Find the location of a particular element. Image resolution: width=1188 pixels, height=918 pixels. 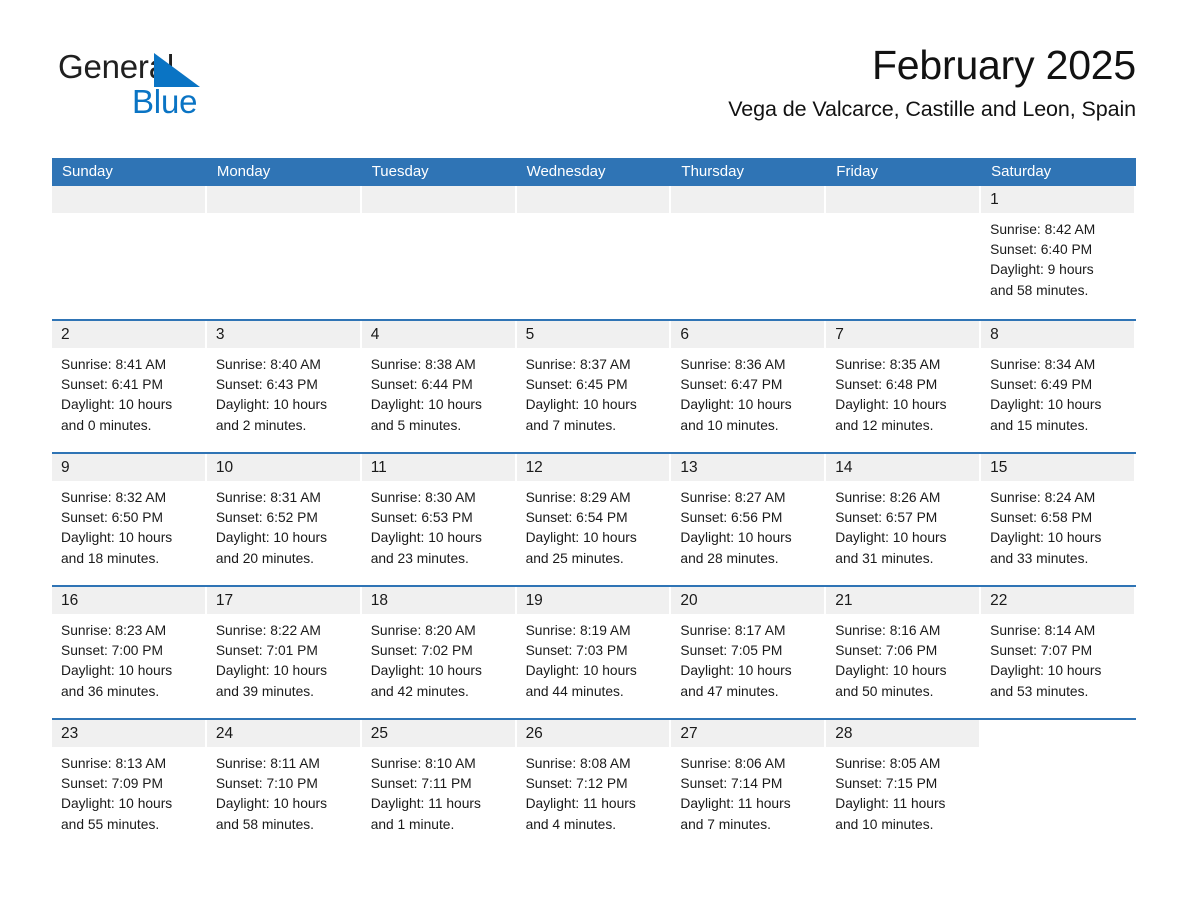

weekday-header-saturday: Saturday is located at coordinates (1021, 171).